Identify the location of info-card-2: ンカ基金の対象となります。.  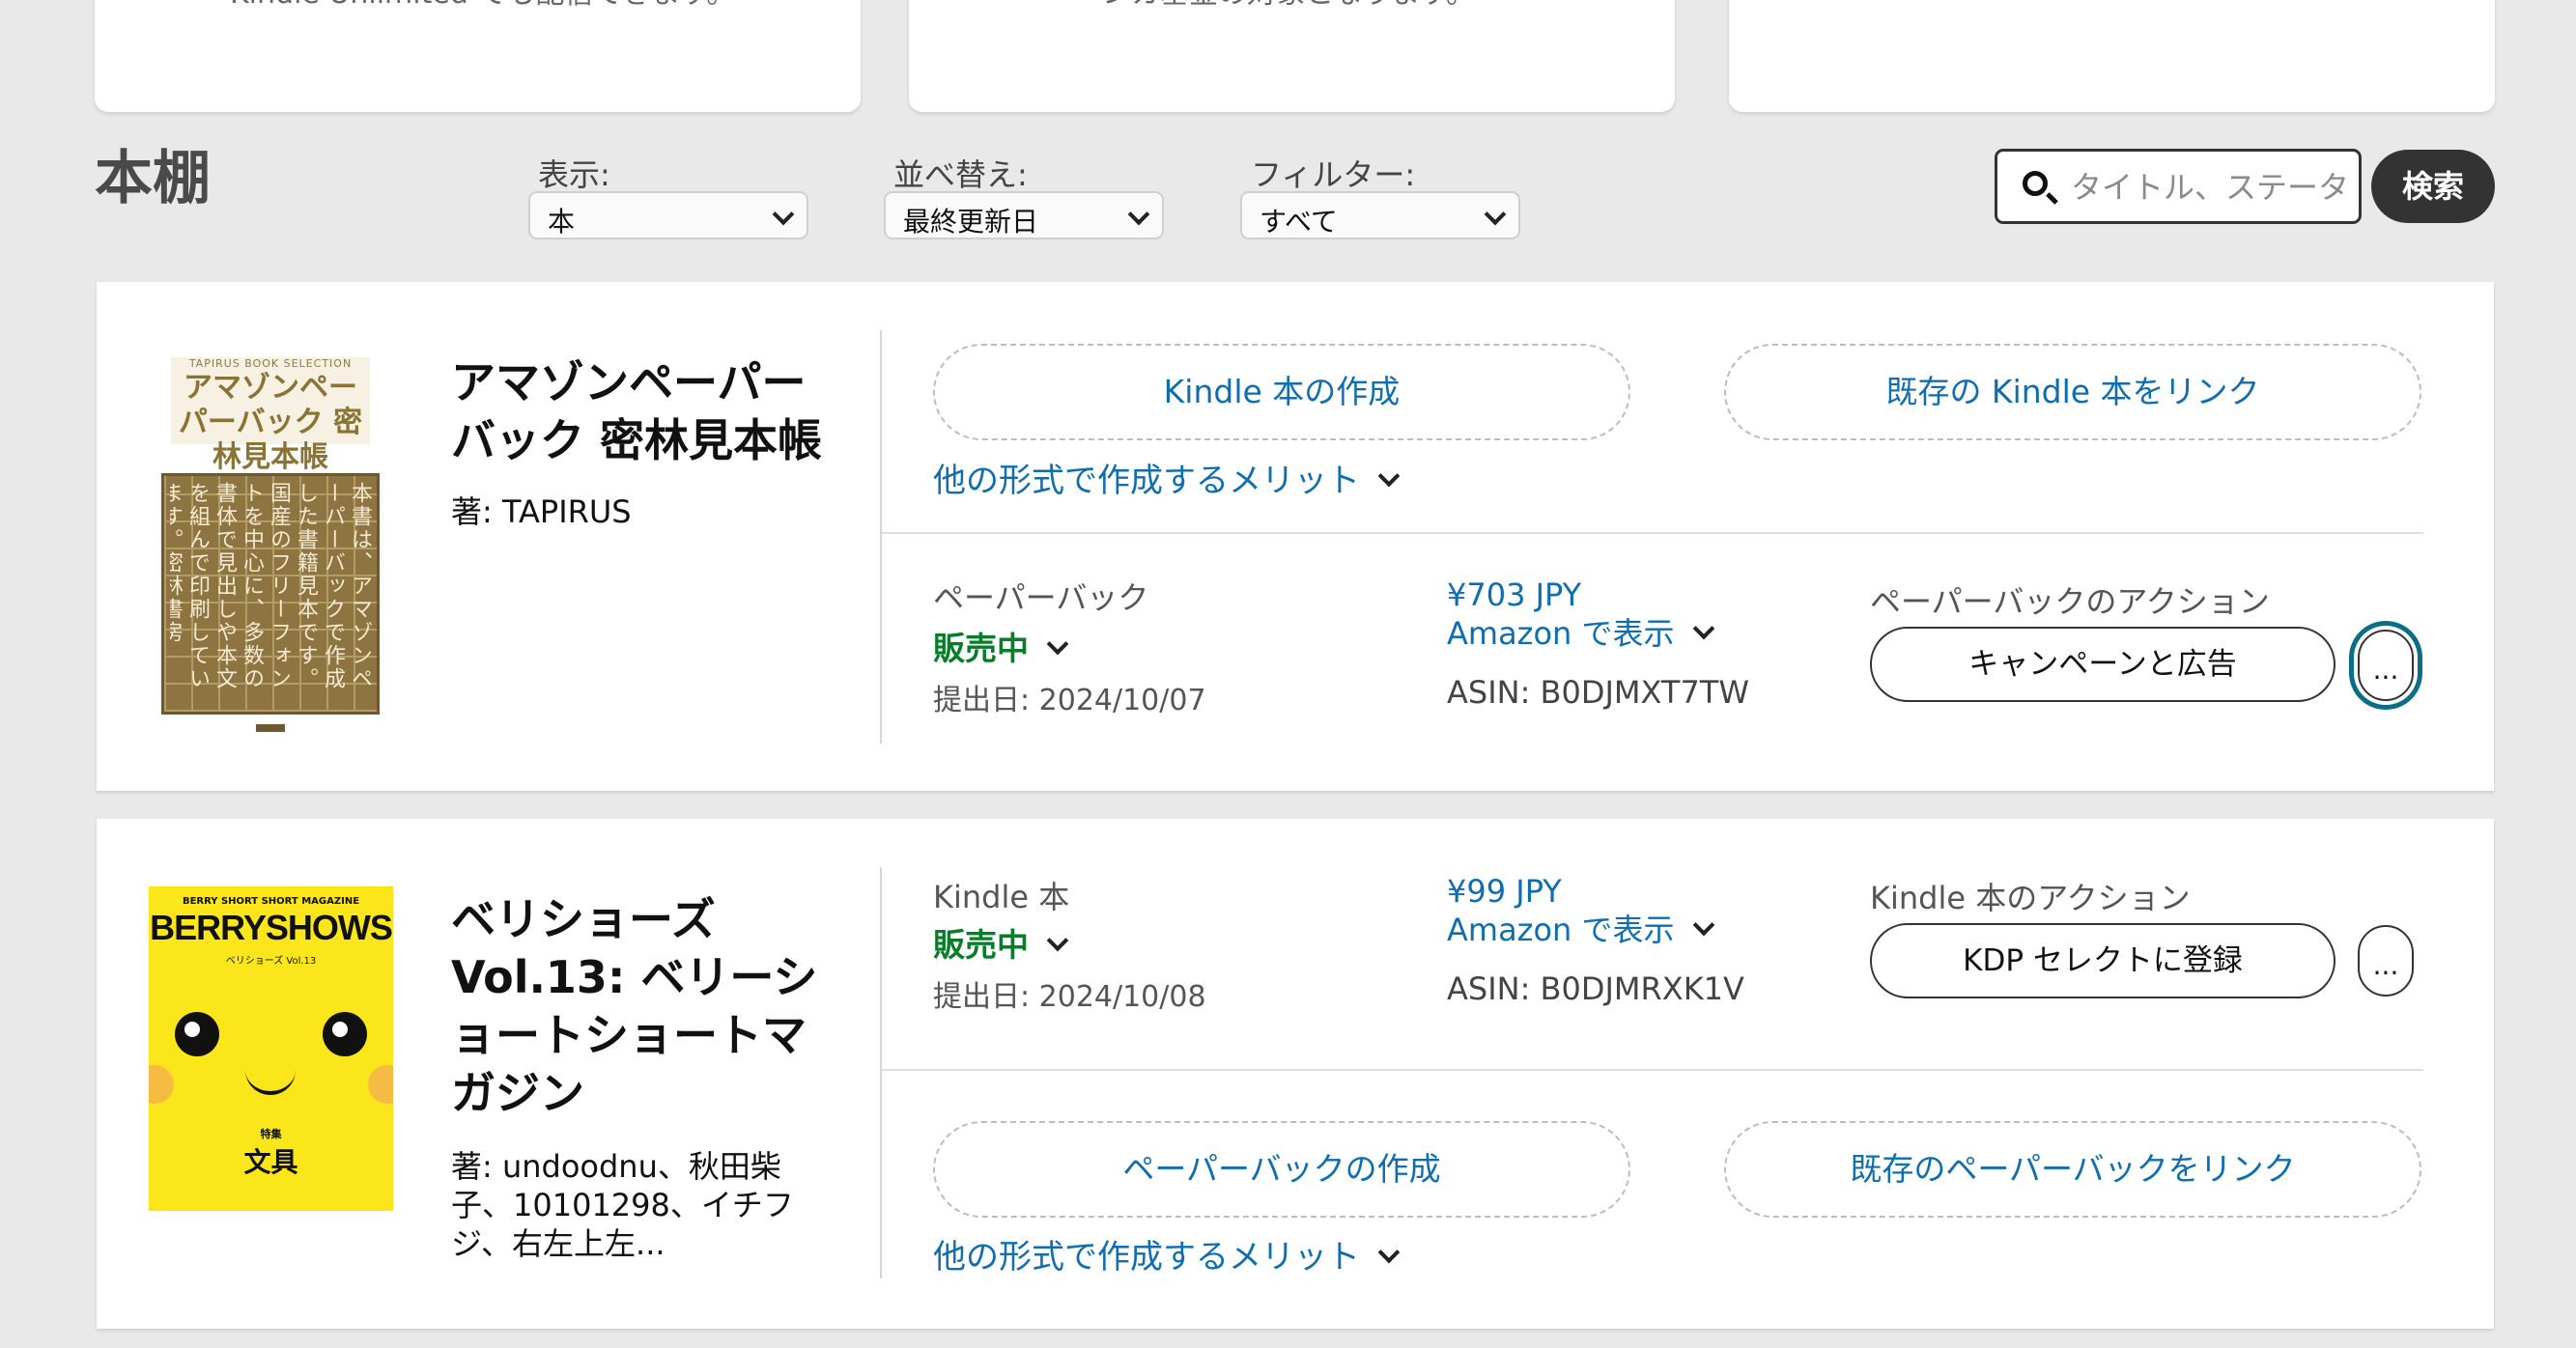
(1292, 56).